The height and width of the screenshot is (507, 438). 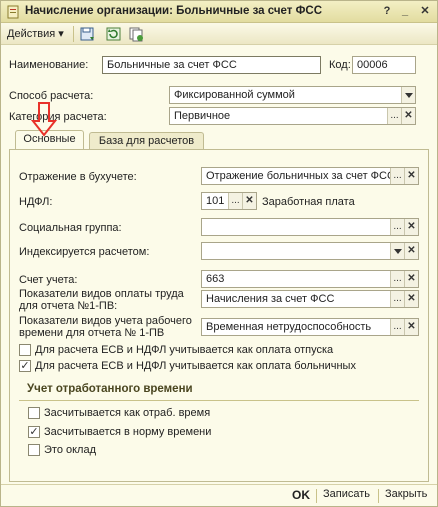 What do you see at coordinates (310, 176) in the screenshot?
I see `accounting-field: Отражение больничных за счет ФСС` at bounding box center [310, 176].